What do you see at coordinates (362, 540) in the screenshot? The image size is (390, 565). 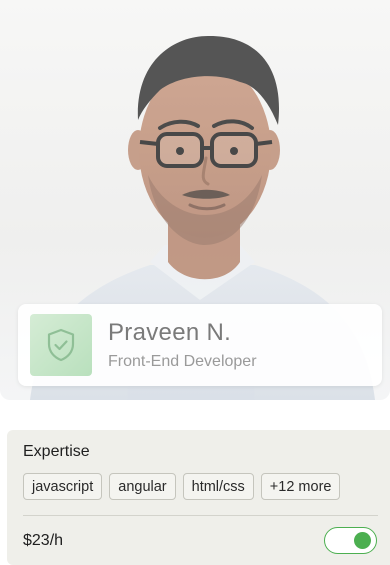 I see `toggle-knob` at bounding box center [362, 540].